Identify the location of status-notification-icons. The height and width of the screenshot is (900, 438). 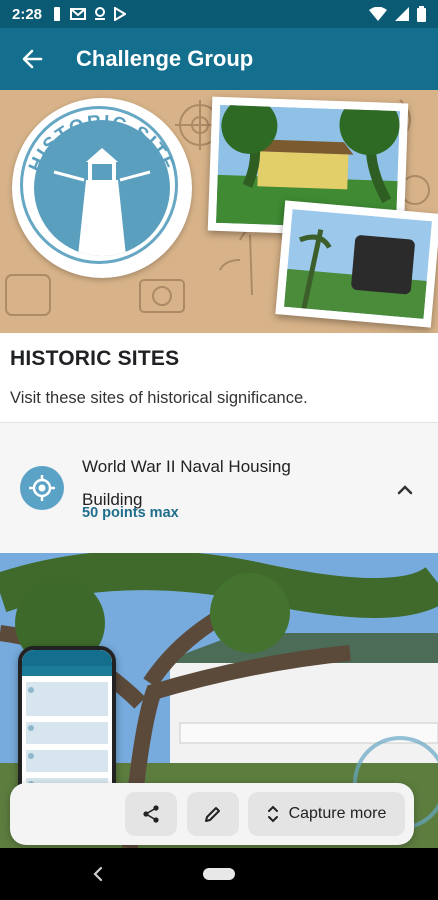
(89, 14).